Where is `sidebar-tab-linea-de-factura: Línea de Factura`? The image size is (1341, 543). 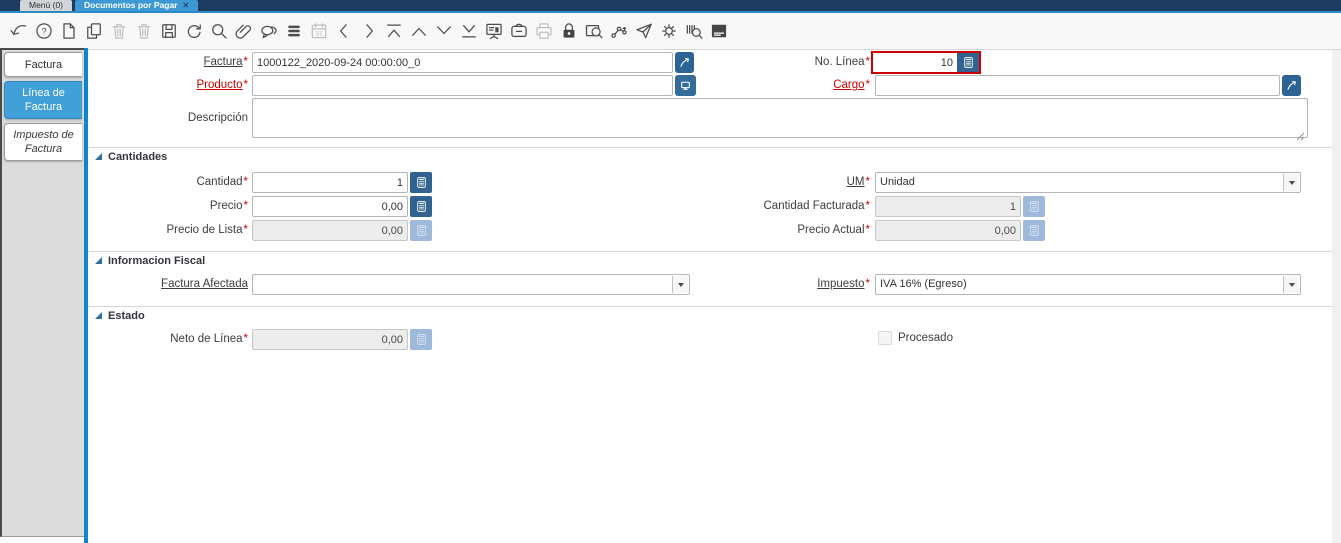 sidebar-tab-linea-de-factura: Línea de Factura is located at coordinates (43, 100).